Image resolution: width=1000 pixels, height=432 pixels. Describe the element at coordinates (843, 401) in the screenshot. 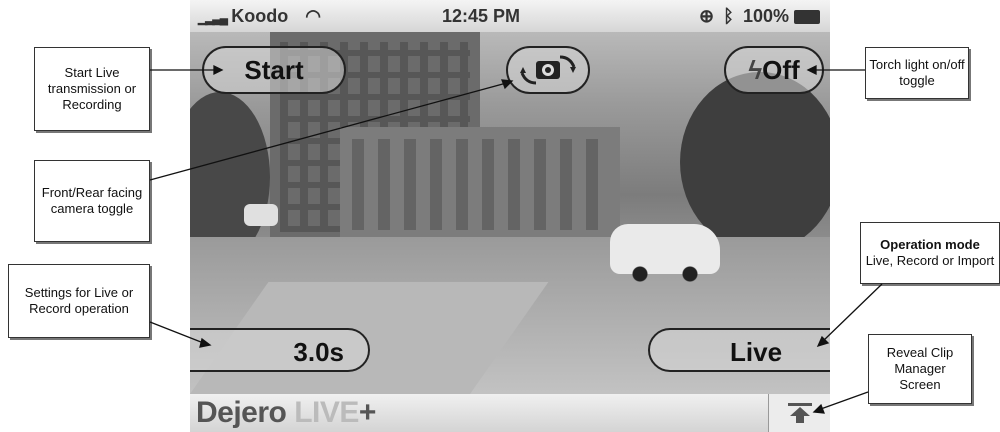

I see `leader-reveal` at that location.